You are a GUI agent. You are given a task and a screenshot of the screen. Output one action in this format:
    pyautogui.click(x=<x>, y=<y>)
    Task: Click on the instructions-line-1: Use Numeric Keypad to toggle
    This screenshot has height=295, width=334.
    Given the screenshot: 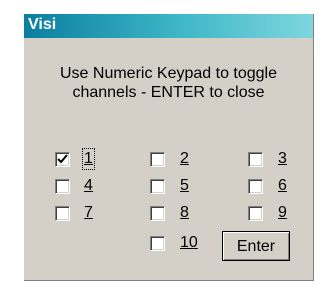 What is the action you would take?
    pyautogui.click(x=168, y=73)
    